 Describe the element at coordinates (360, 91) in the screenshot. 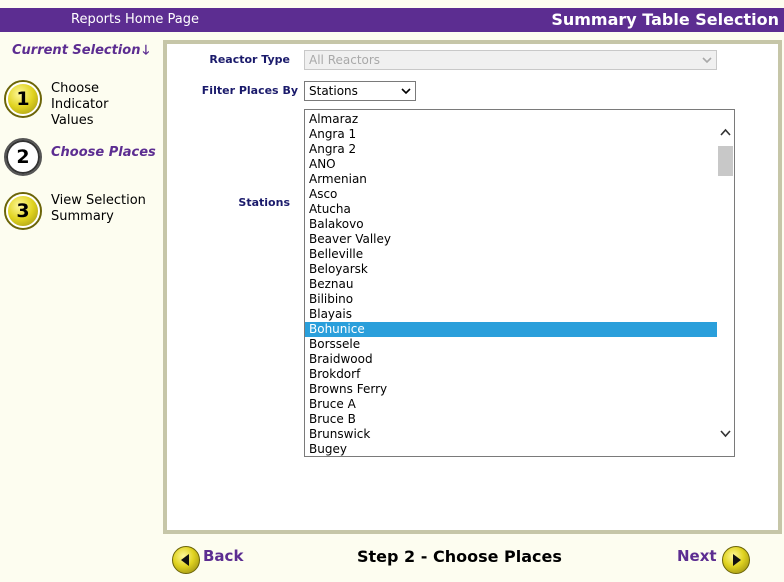

I see `filter-places-select: Stations` at that location.